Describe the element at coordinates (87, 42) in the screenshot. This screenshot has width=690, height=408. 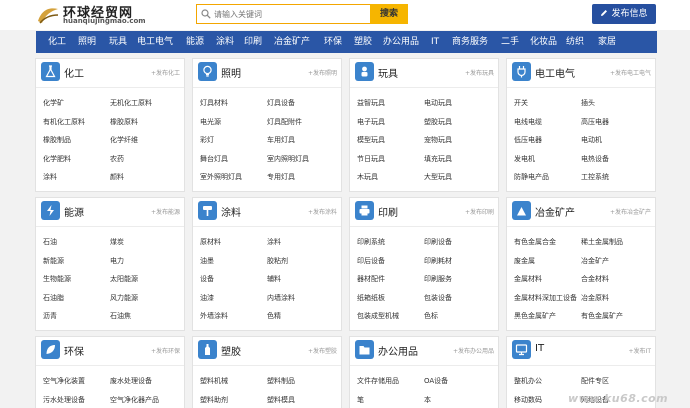
I see `nav-item: 照明` at that location.